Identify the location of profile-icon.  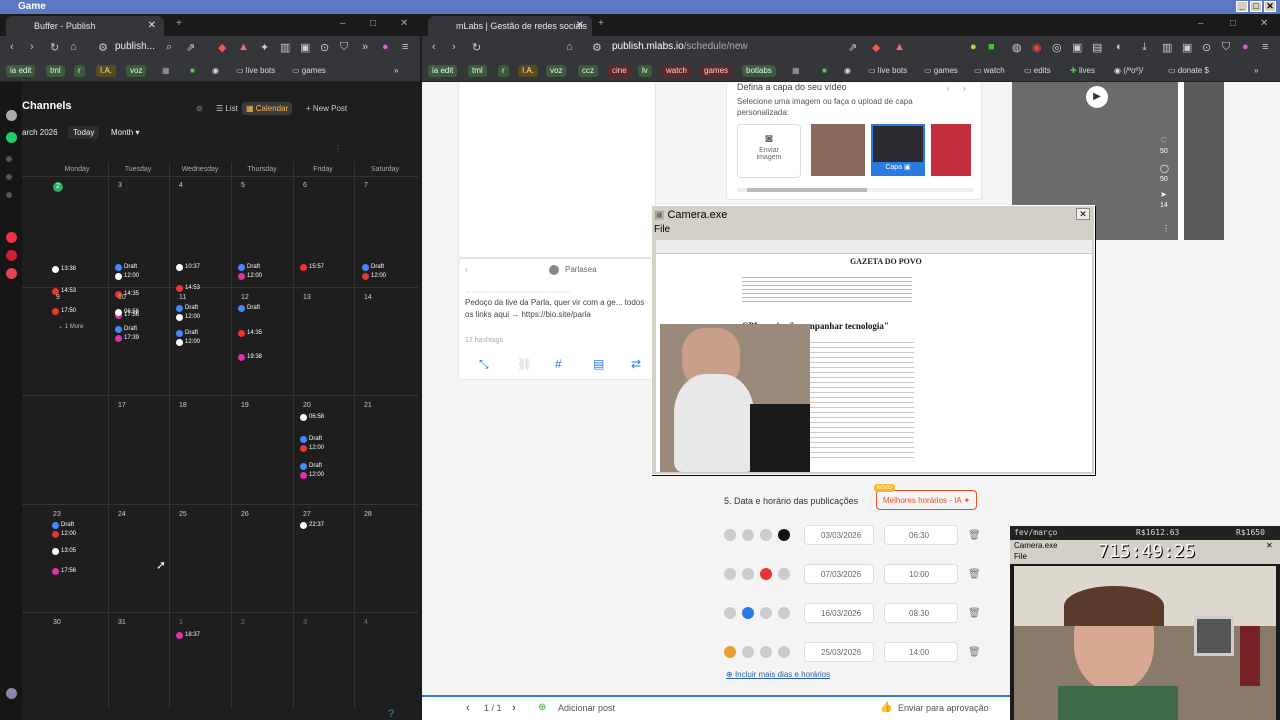
(11, 693).